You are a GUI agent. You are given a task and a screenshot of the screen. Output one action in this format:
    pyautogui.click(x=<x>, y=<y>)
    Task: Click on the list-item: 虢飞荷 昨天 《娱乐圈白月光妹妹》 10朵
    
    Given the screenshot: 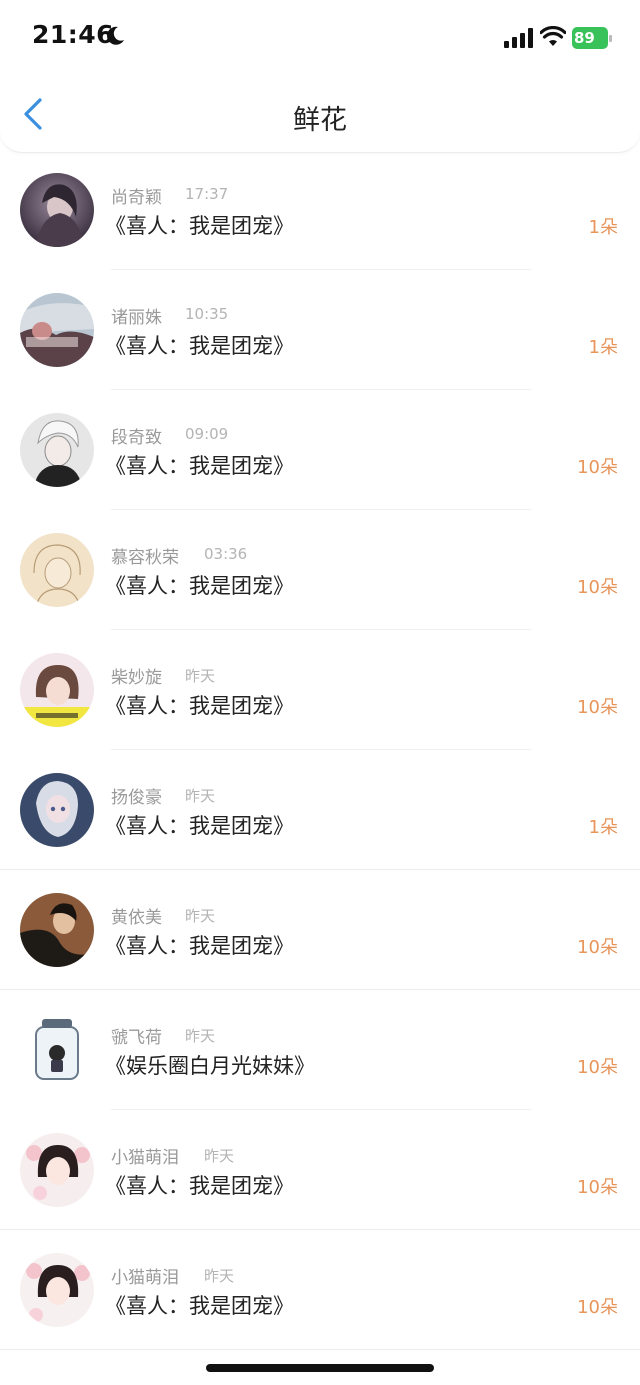 What is the action you would take?
    pyautogui.click(x=320, y=1050)
    